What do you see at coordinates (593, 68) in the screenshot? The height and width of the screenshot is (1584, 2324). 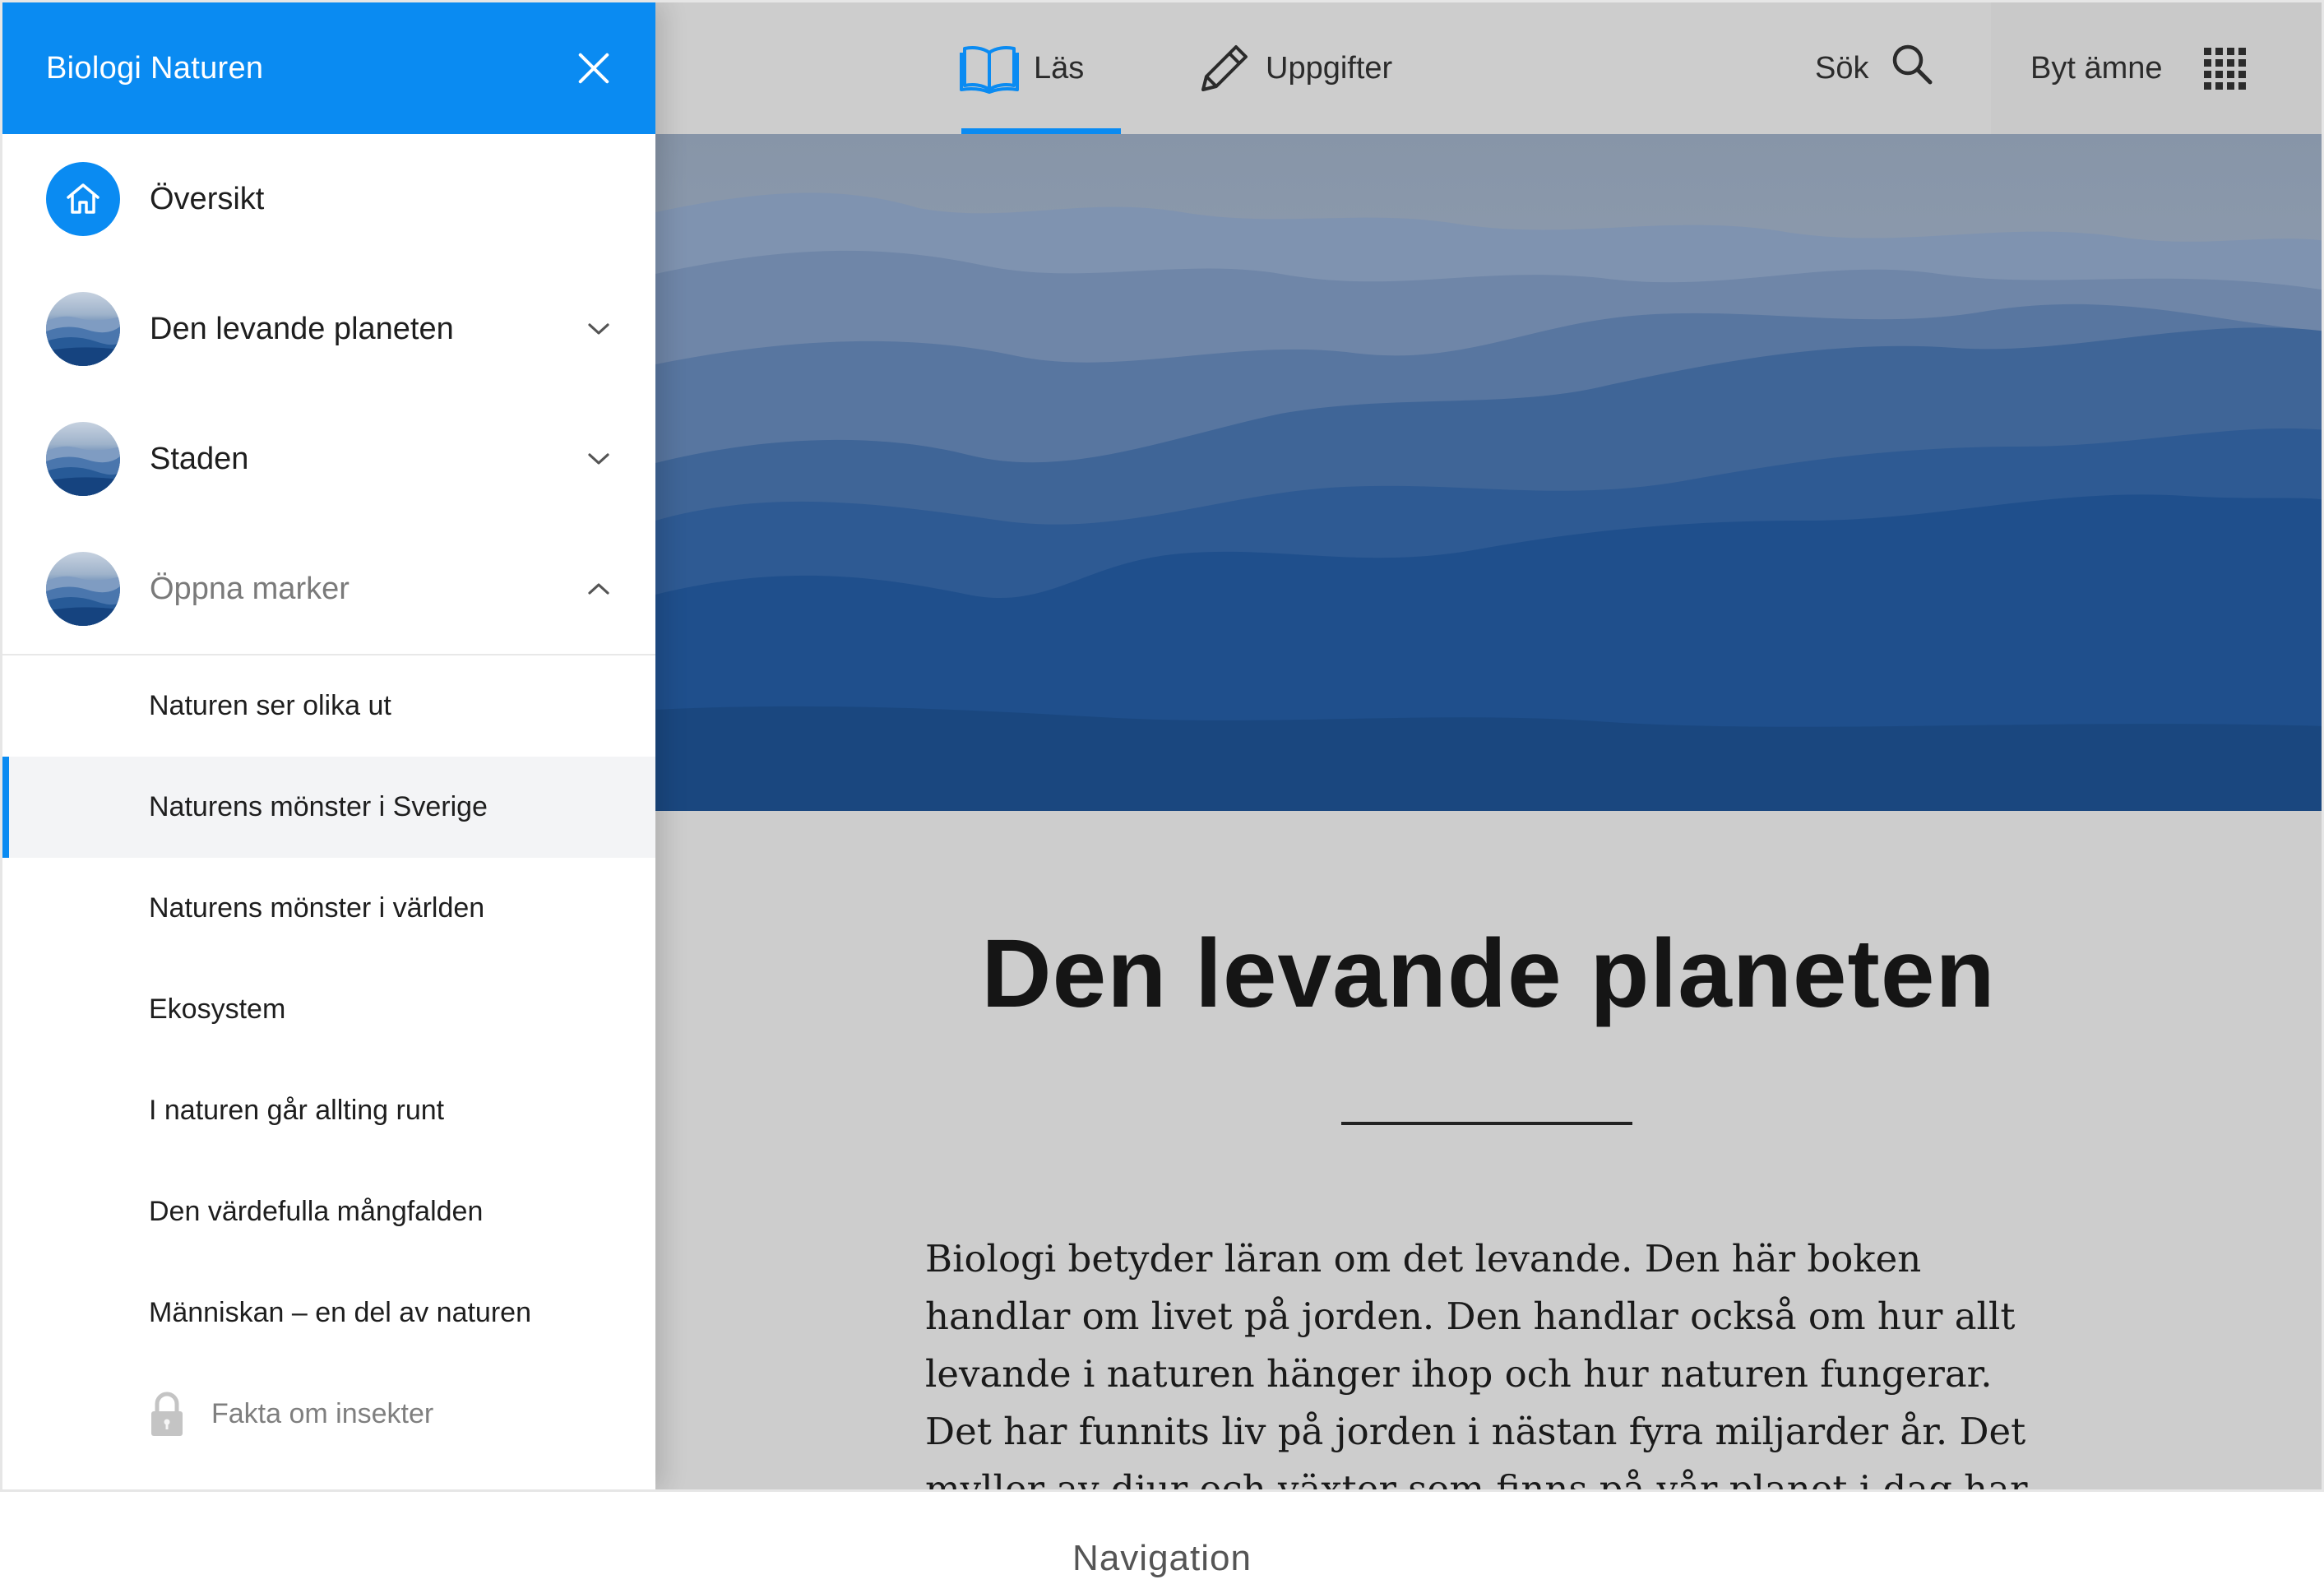 I see `close-icon` at bounding box center [593, 68].